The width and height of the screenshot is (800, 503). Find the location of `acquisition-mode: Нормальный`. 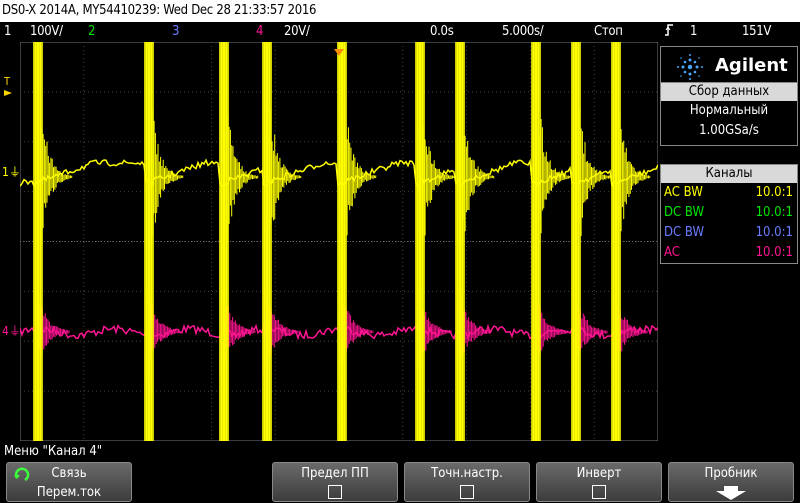

acquisition-mode: Нормальный is located at coordinates (729, 110).